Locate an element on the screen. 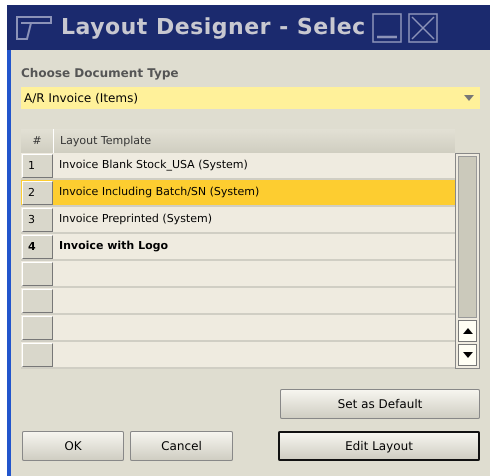 The height and width of the screenshot is (476, 497). table-row: 3 Invoice Preprinted (System) is located at coordinates (238, 220).